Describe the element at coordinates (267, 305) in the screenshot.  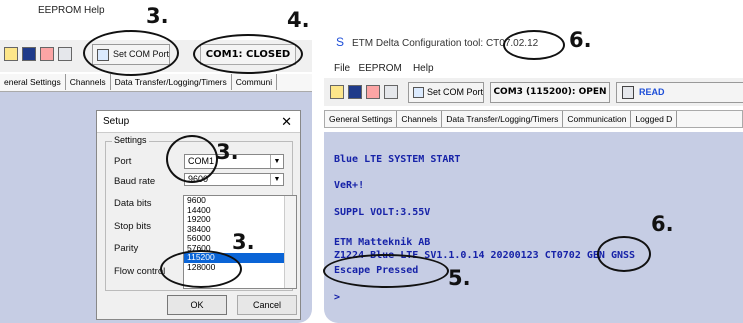
I see `cancel-button: Cancel` at that location.